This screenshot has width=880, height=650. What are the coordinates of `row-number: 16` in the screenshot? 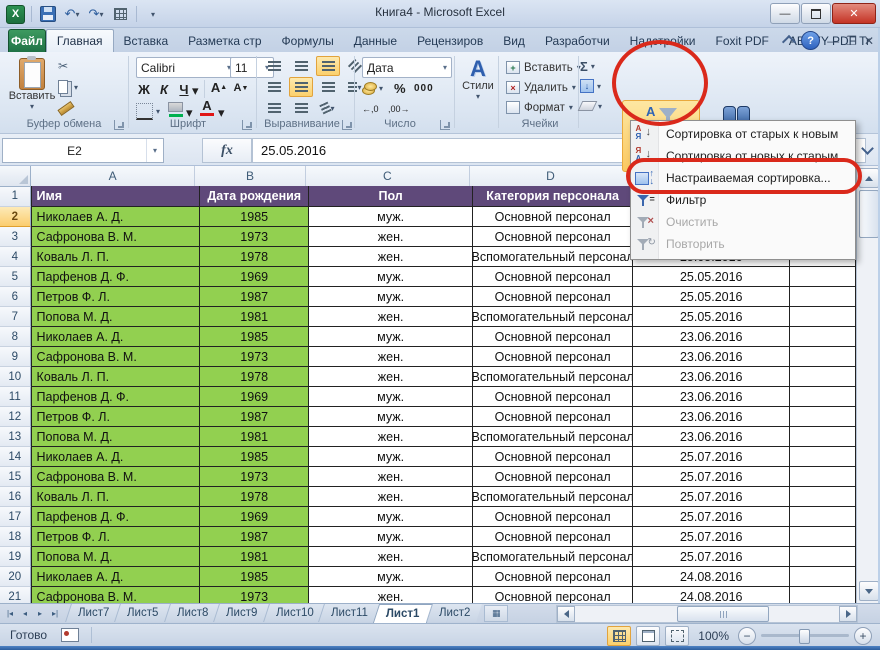 It's located at (15, 497).